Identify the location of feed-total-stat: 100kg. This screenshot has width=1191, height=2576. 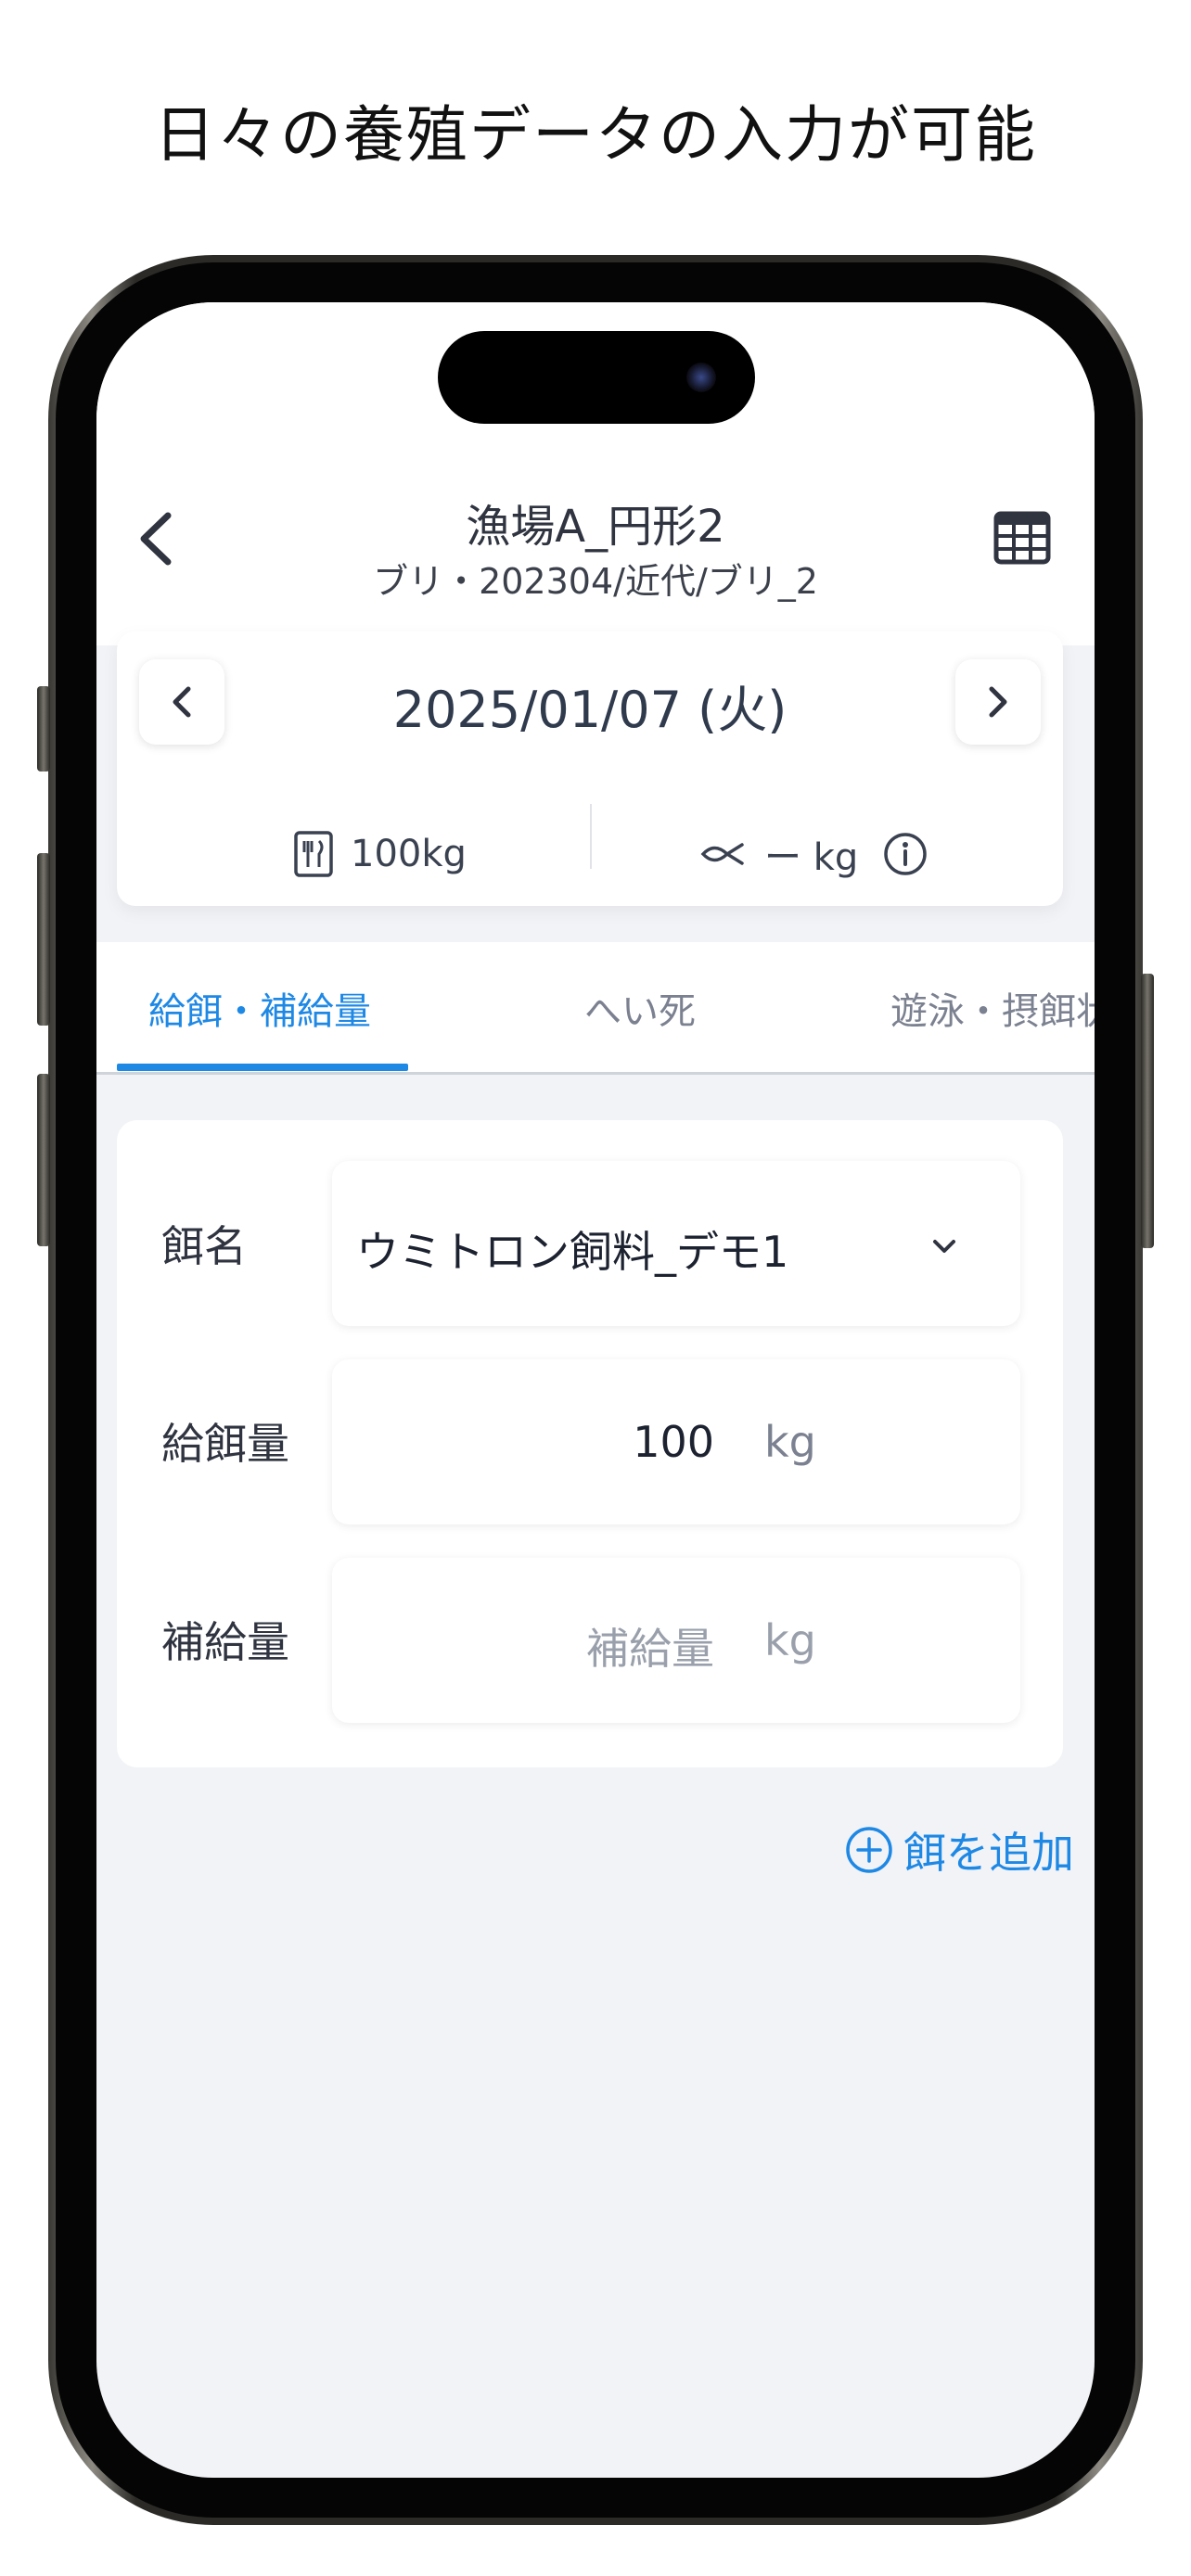
(380, 854).